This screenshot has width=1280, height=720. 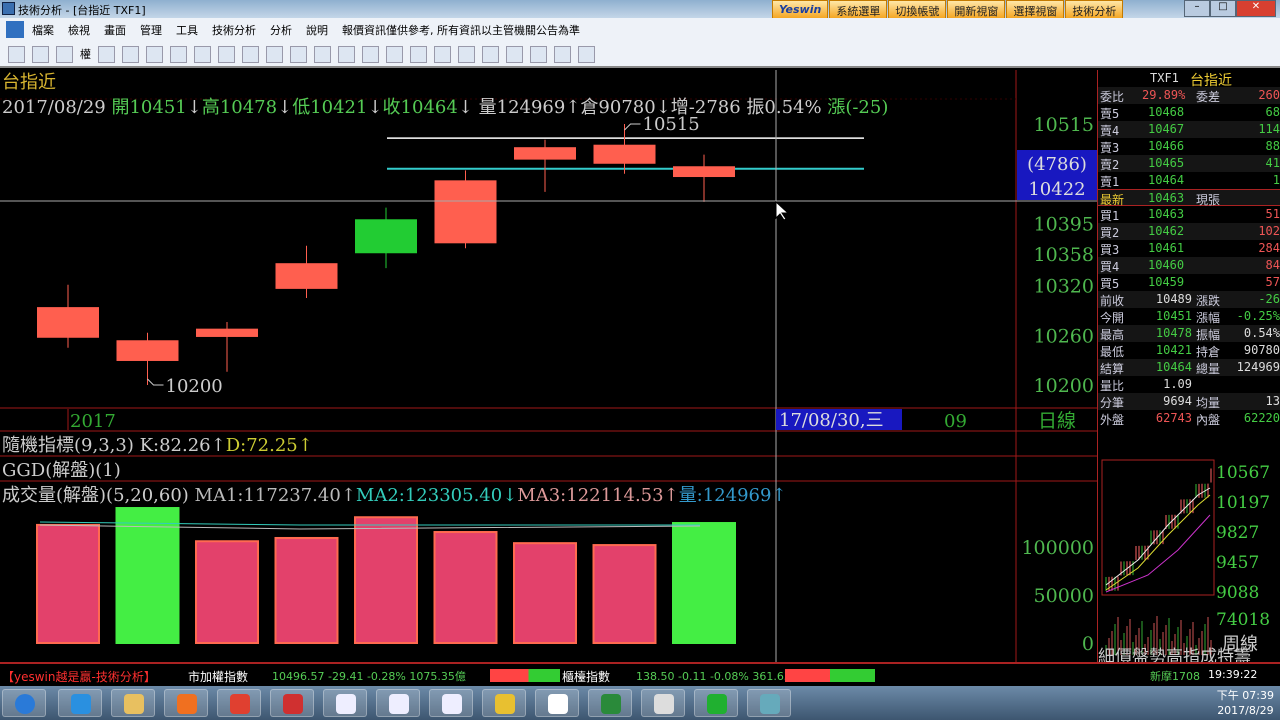 I want to click on taskbar-file-explorer-app, so click(x=133, y=703).